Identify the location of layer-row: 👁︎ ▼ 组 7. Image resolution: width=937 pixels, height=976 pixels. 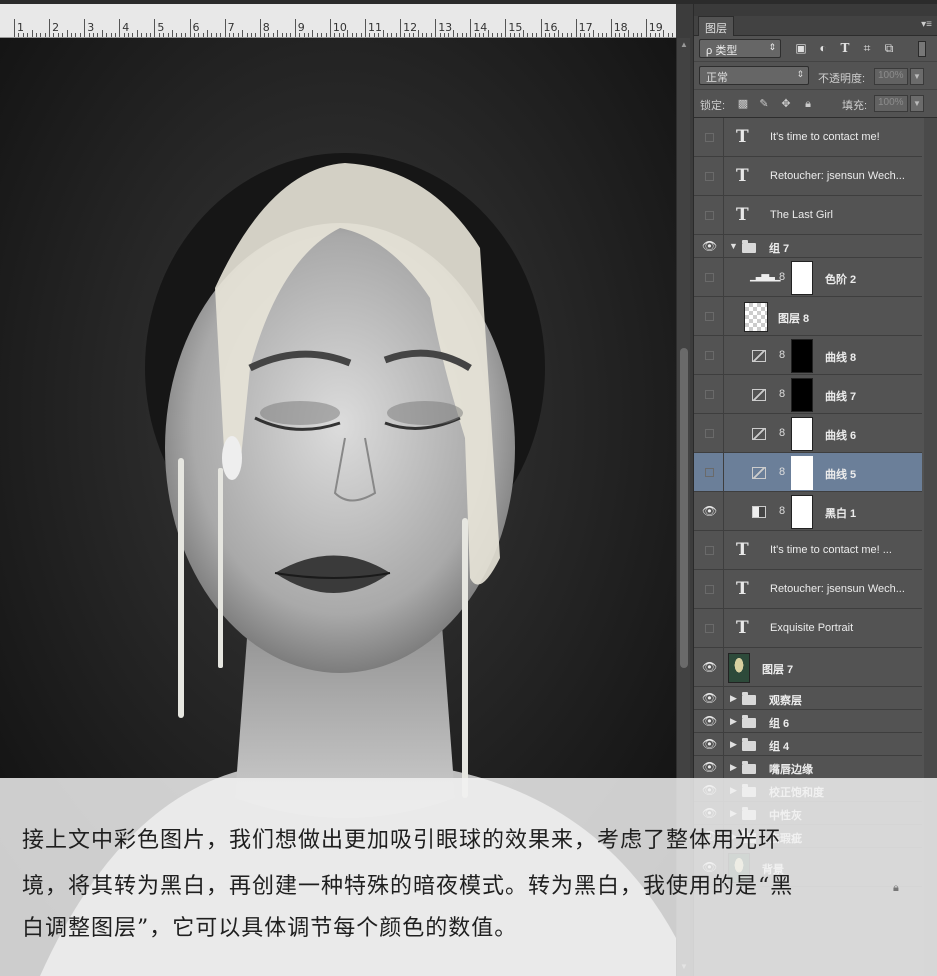
(808, 246).